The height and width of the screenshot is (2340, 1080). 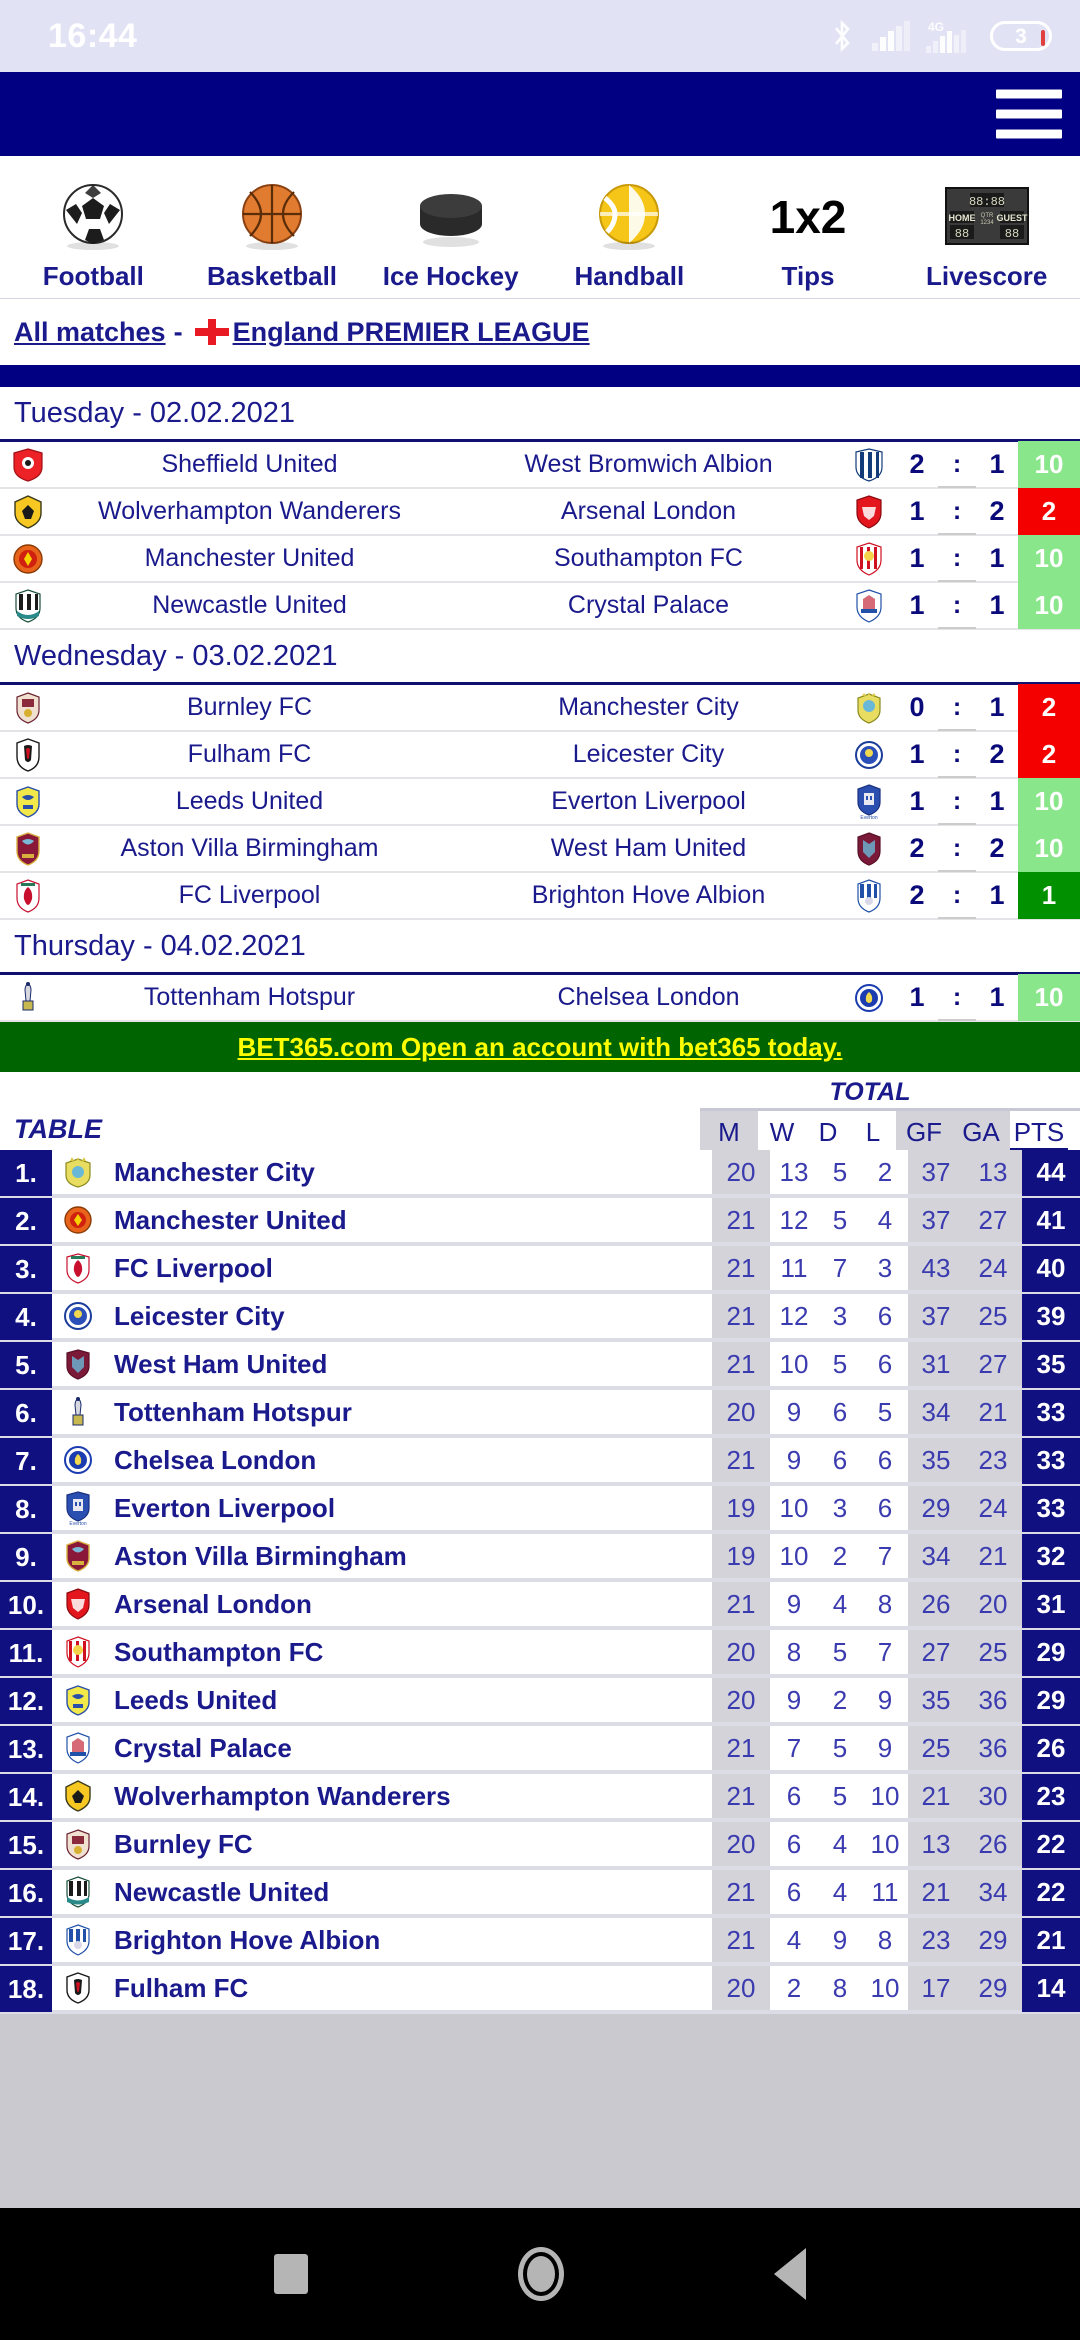 What do you see at coordinates (411, 332) in the screenshot?
I see `breadcrumb-league: England PREMIER LEAGUE` at bounding box center [411, 332].